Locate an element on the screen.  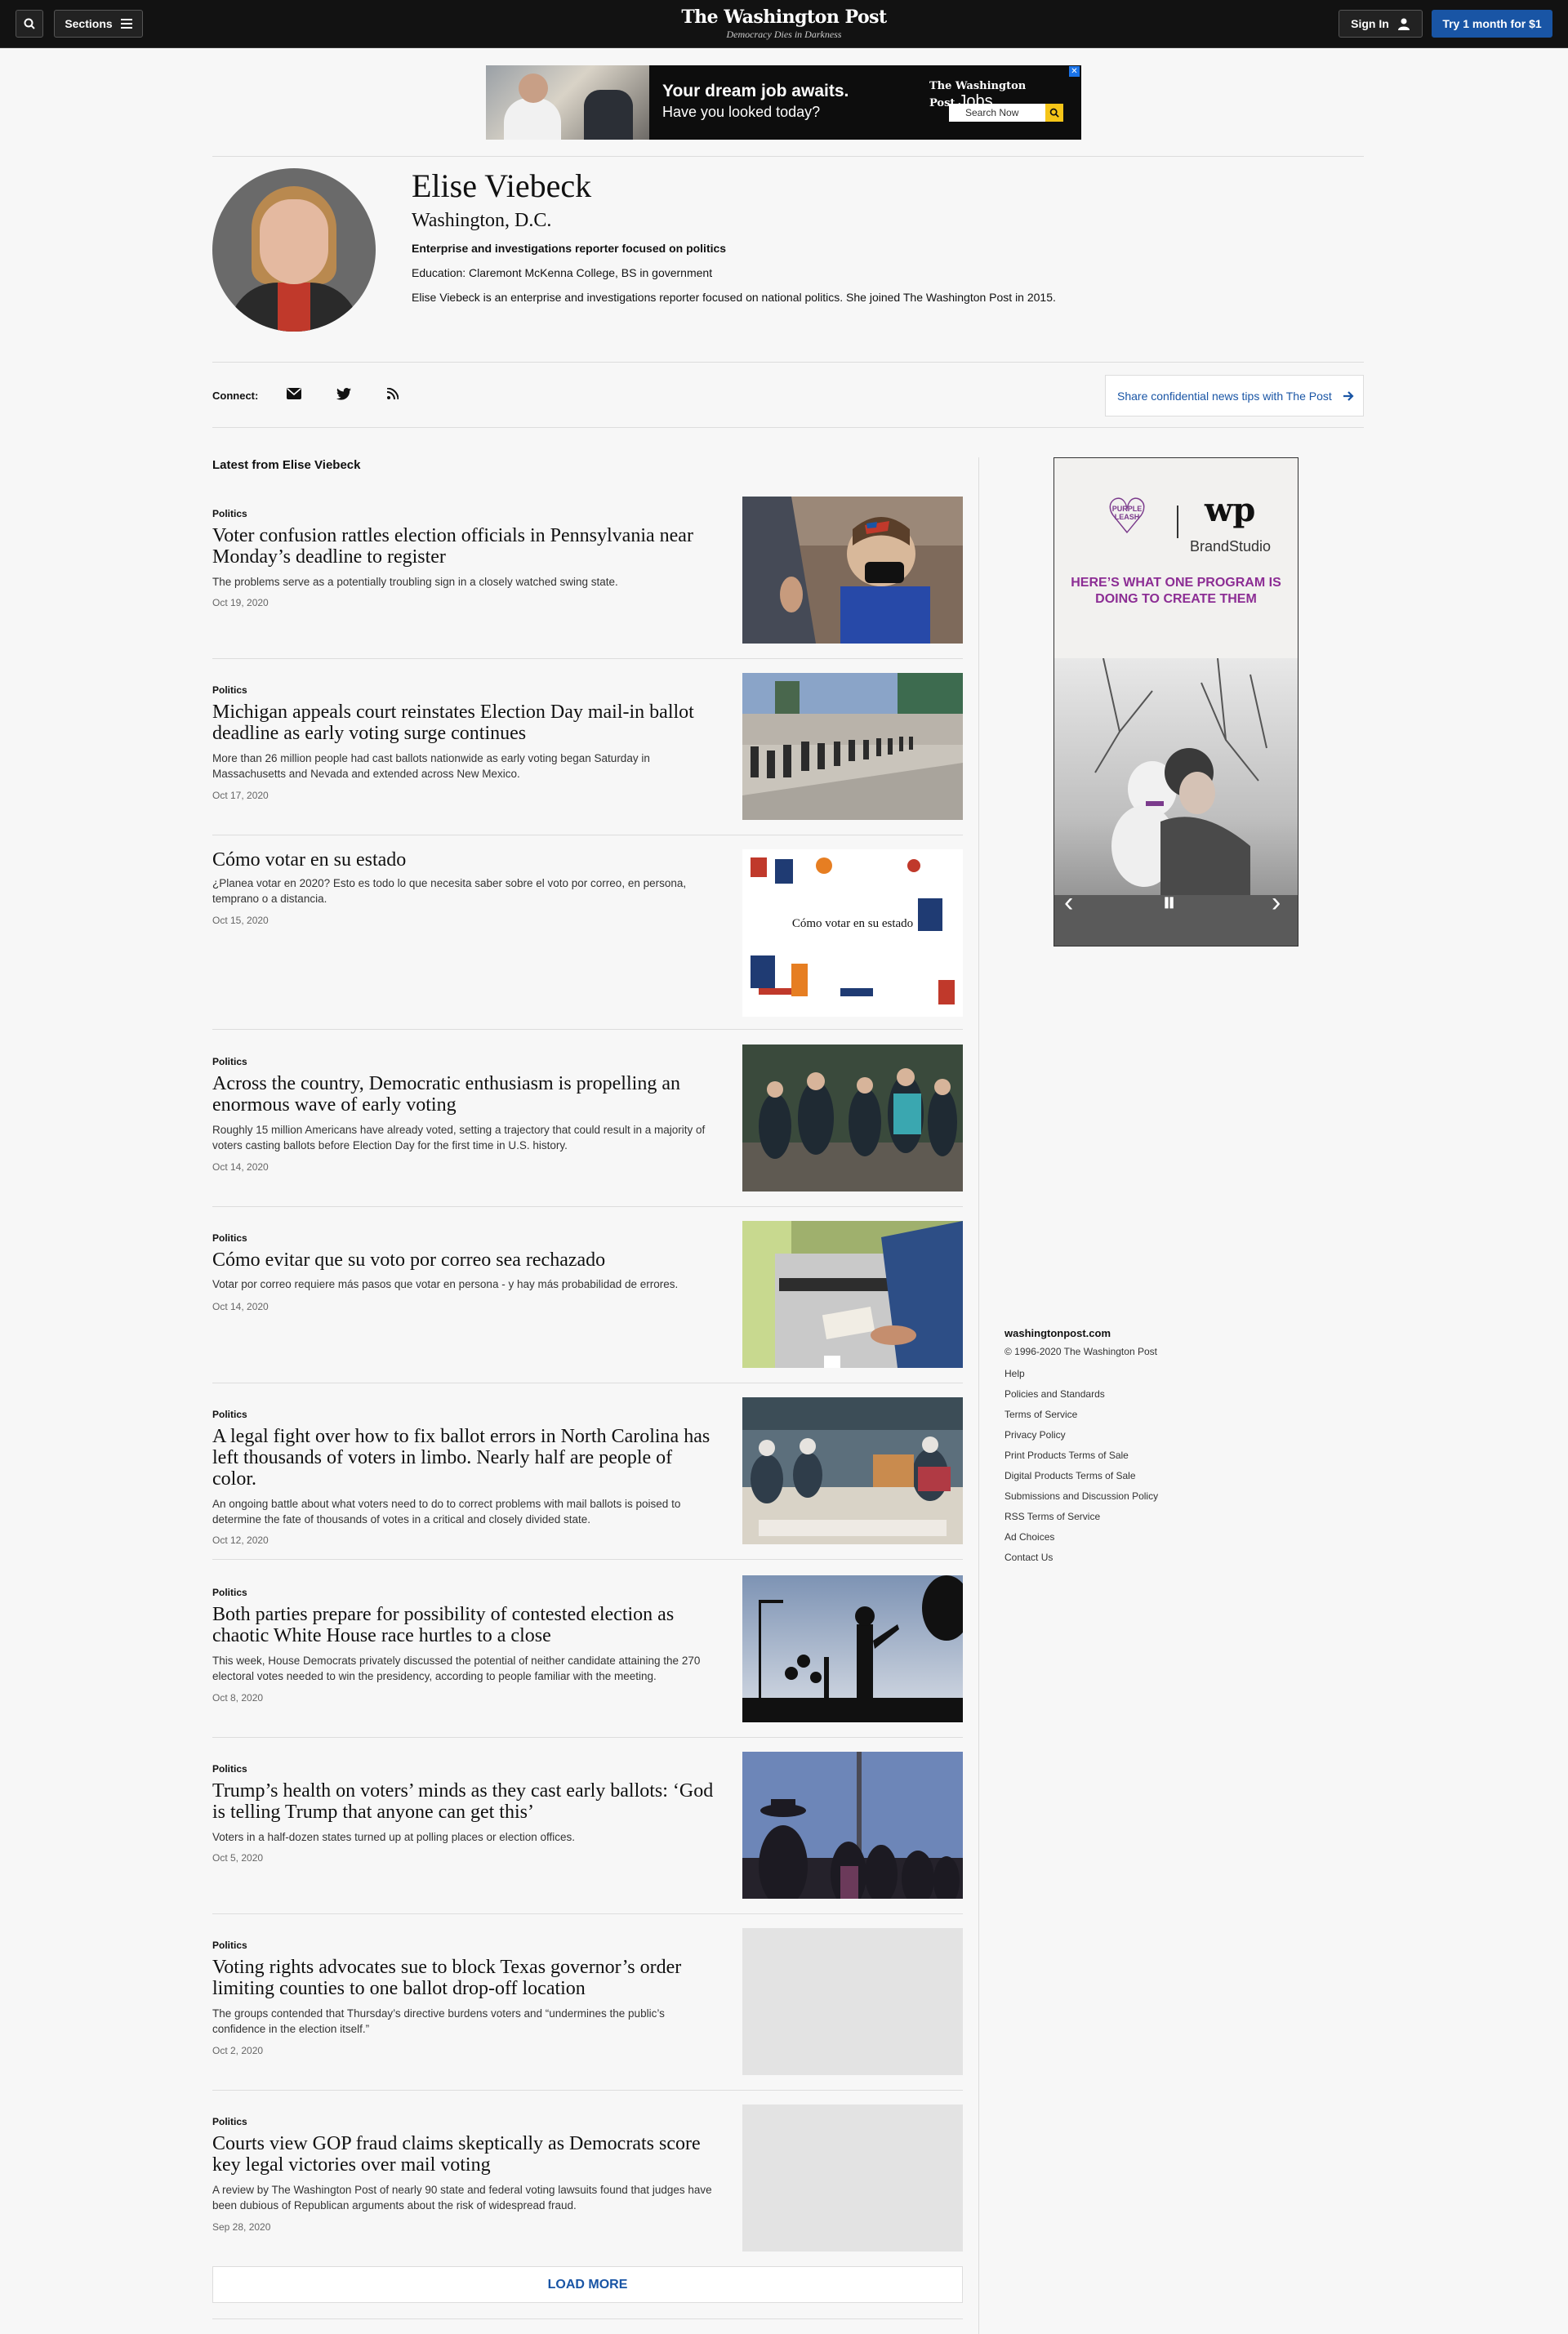
sign-in-button: Sign In is located at coordinates (1381, 24).